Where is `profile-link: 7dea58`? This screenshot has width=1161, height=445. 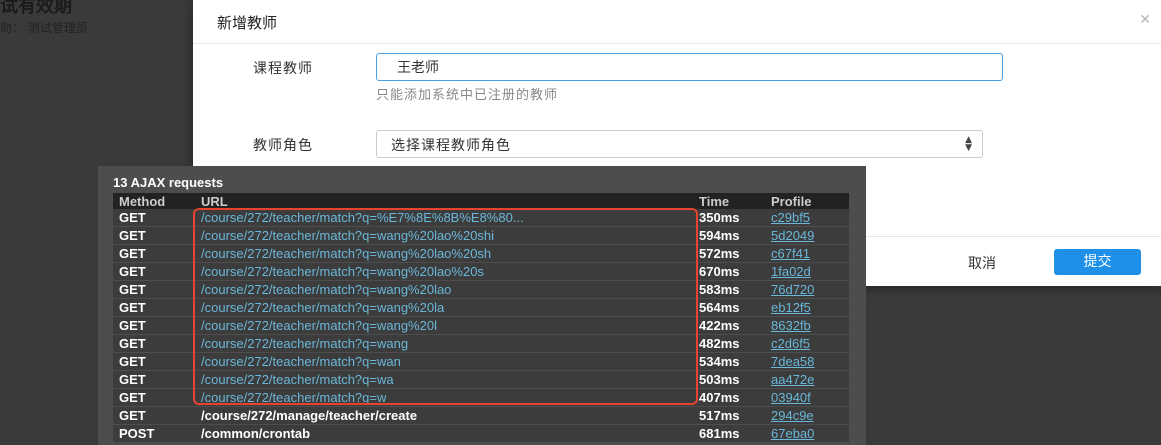
profile-link: 7dea58 is located at coordinates (807, 361).